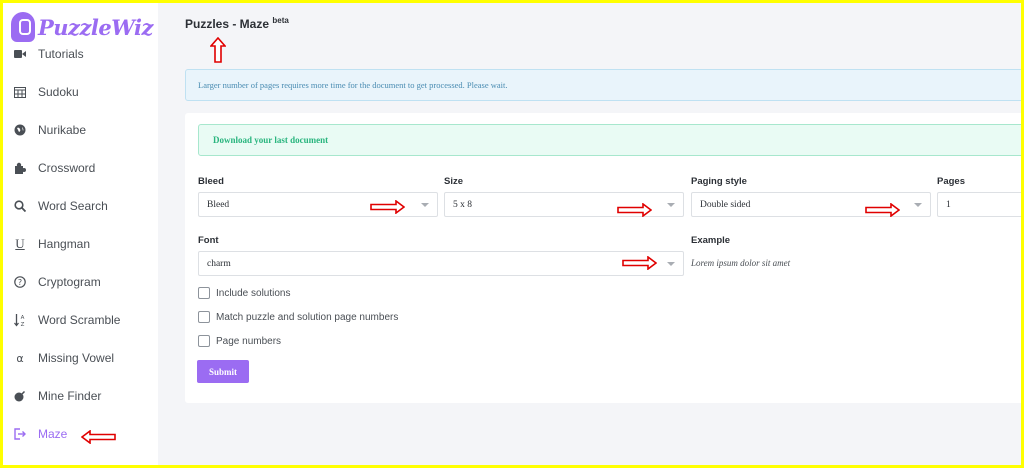 This screenshot has height=468, width=1024. What do you see at coordinates (441, 263) in the screenshot?
I see `font-select: charm` at bounding box center [441, 263].